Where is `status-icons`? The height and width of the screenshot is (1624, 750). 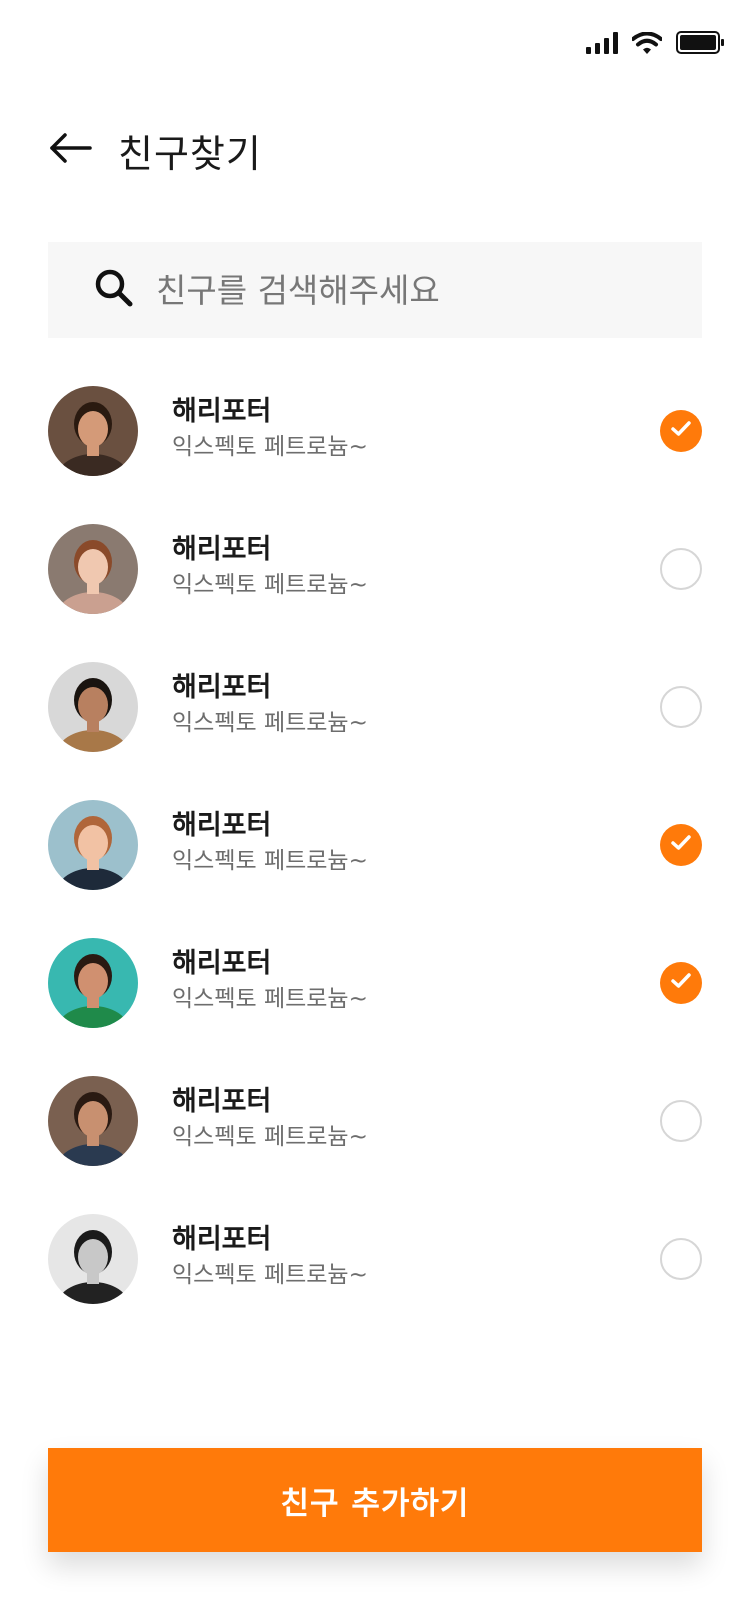
status-icons is located at coordinates (655, 44).